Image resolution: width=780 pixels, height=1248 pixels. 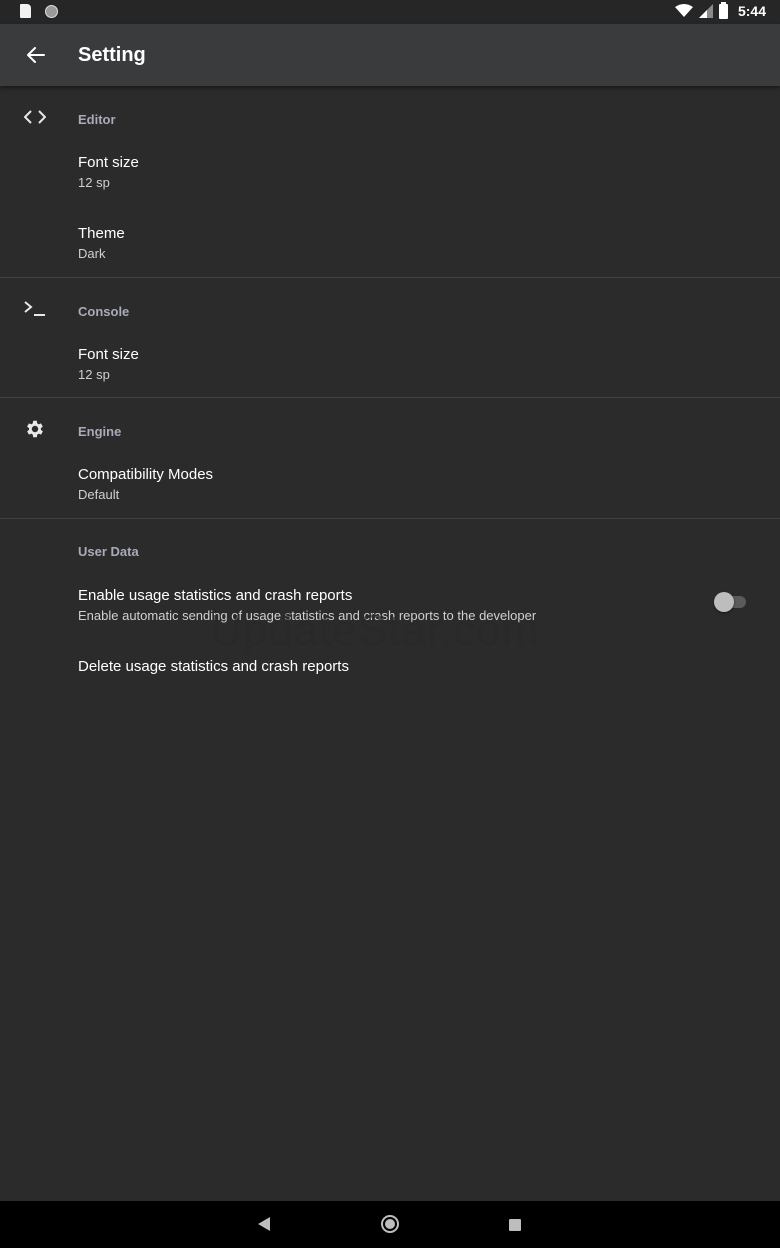 I want to click on battery-icon, so click(x=723, y=10).